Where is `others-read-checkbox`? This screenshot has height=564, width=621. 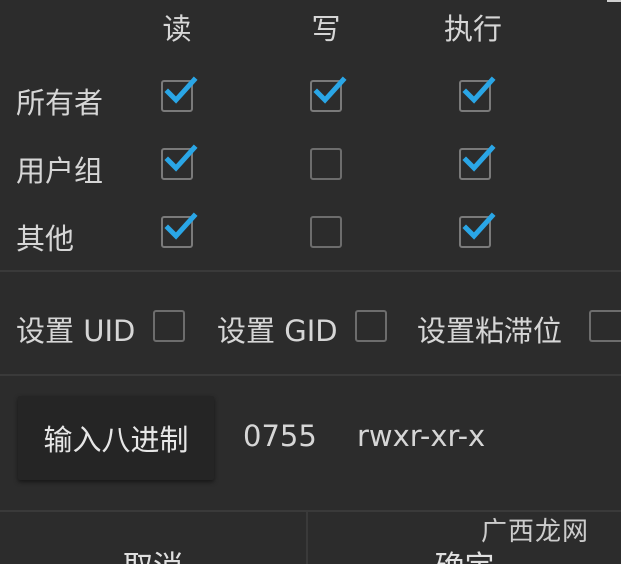 others-read-checkbox is located at coordinates (179, 230).